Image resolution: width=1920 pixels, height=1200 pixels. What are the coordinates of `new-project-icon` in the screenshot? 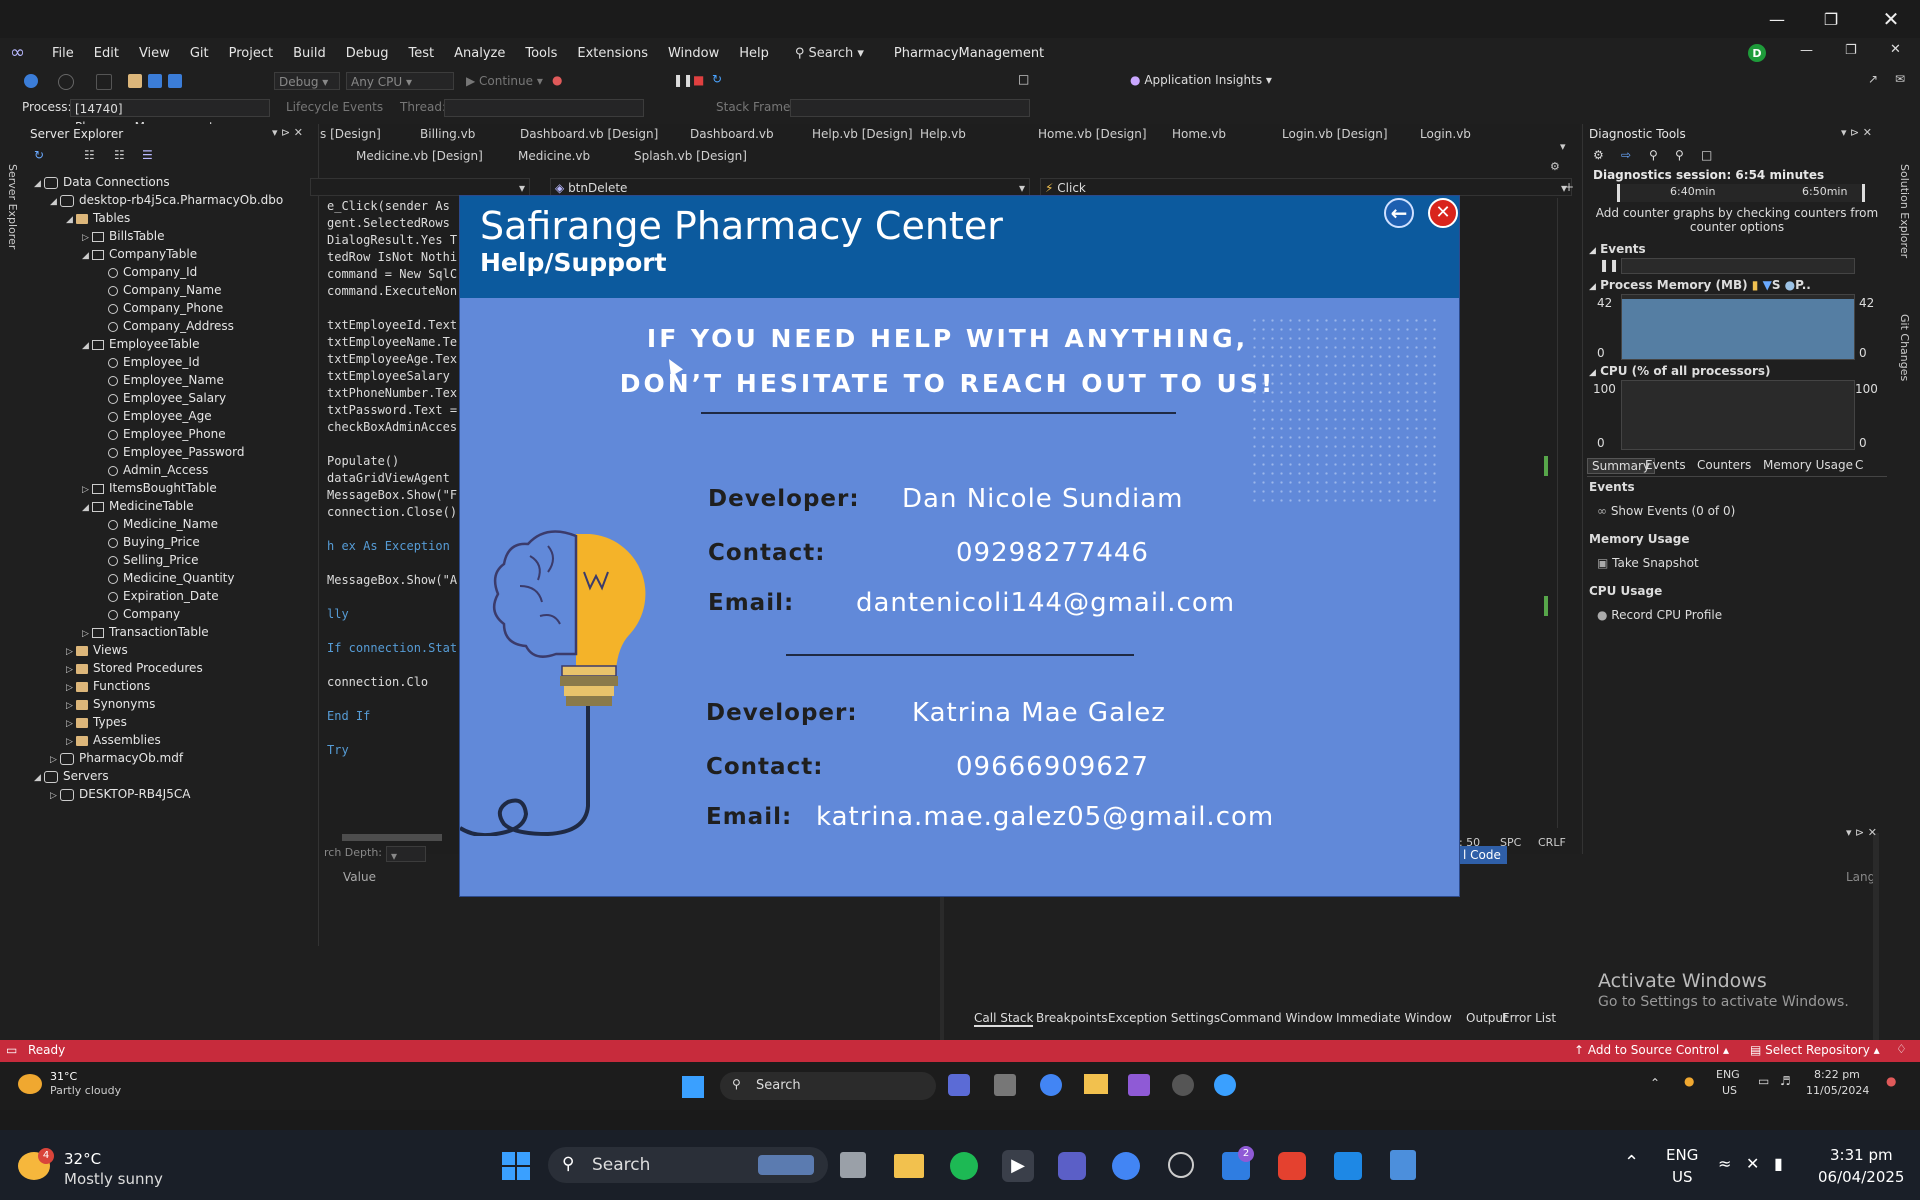 It's located at (104, 82).